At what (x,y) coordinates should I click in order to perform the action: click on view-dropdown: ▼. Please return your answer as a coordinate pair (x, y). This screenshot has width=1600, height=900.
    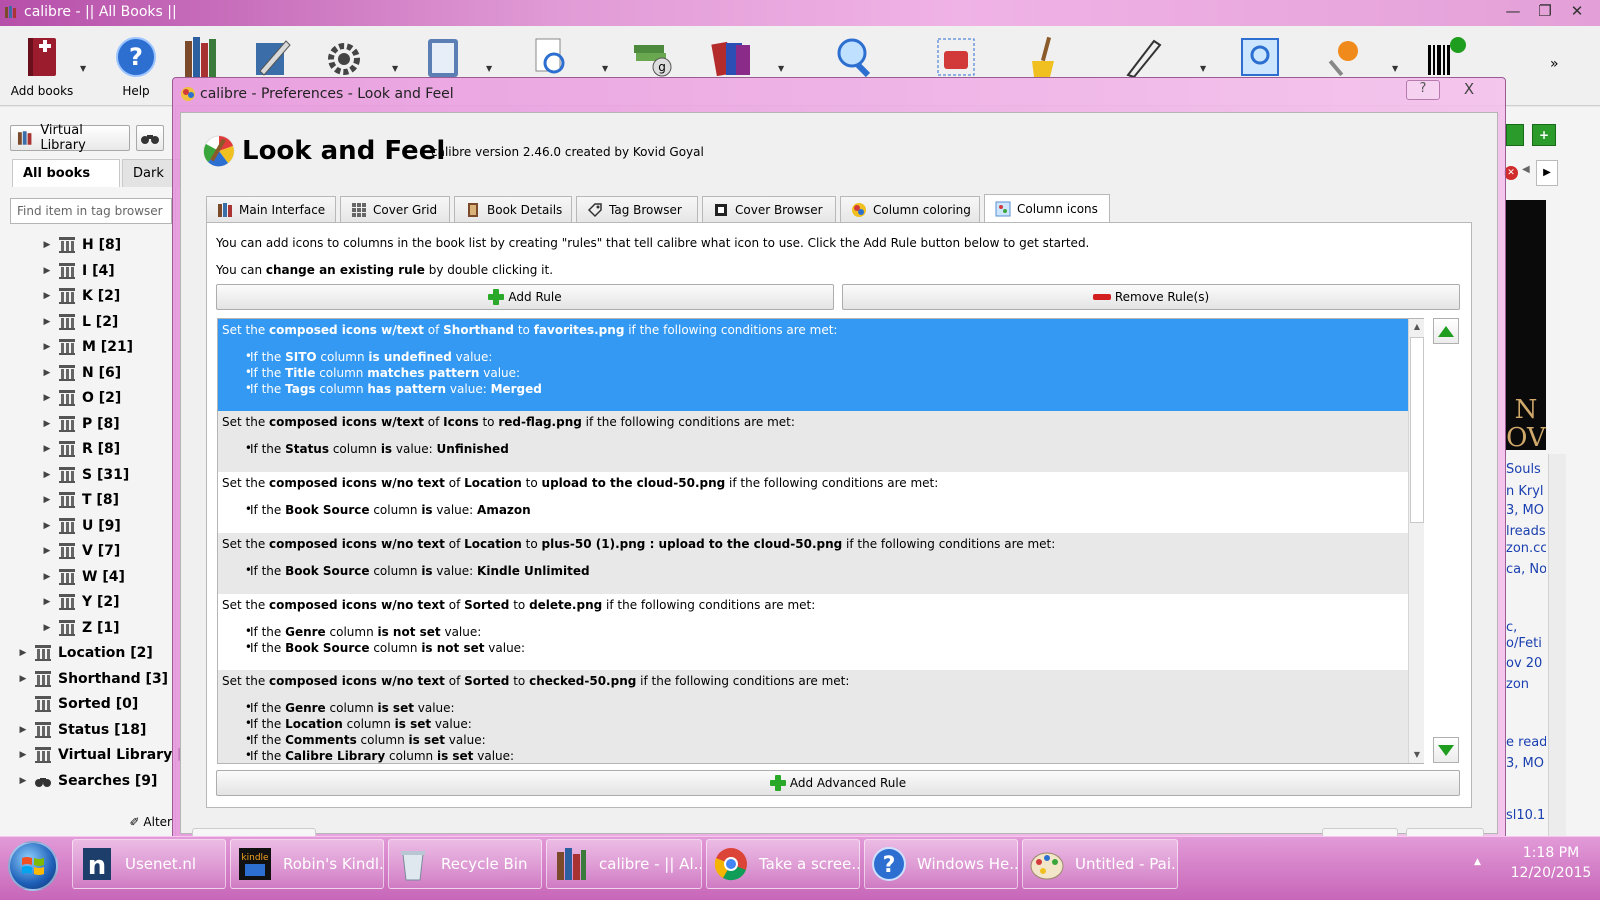
    Looking at the image, I should click on (605, 68).